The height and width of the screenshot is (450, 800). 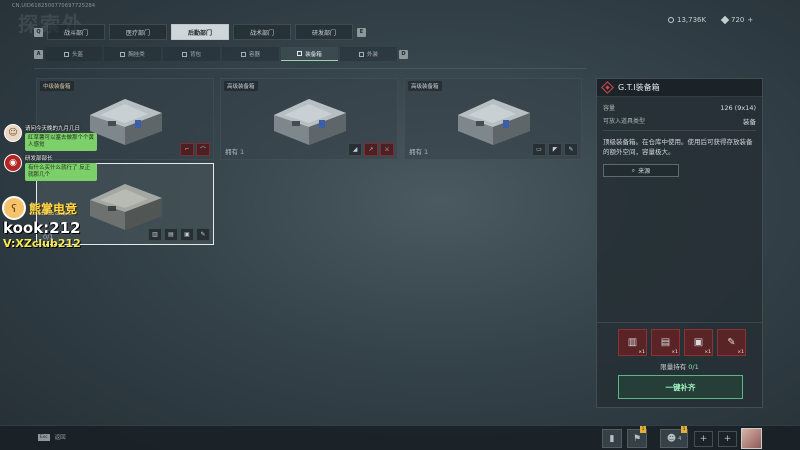 I want to click on coin-icon, so click(x=671, y=20).